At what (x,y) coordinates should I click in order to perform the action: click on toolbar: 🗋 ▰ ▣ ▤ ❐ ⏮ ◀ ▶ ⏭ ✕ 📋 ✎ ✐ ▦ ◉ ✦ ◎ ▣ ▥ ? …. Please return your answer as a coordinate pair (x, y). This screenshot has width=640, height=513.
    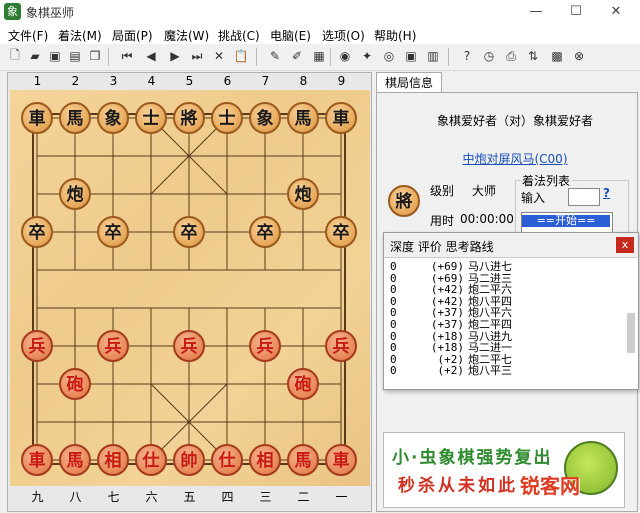
    Looking at the image, I should click on (320, 57).